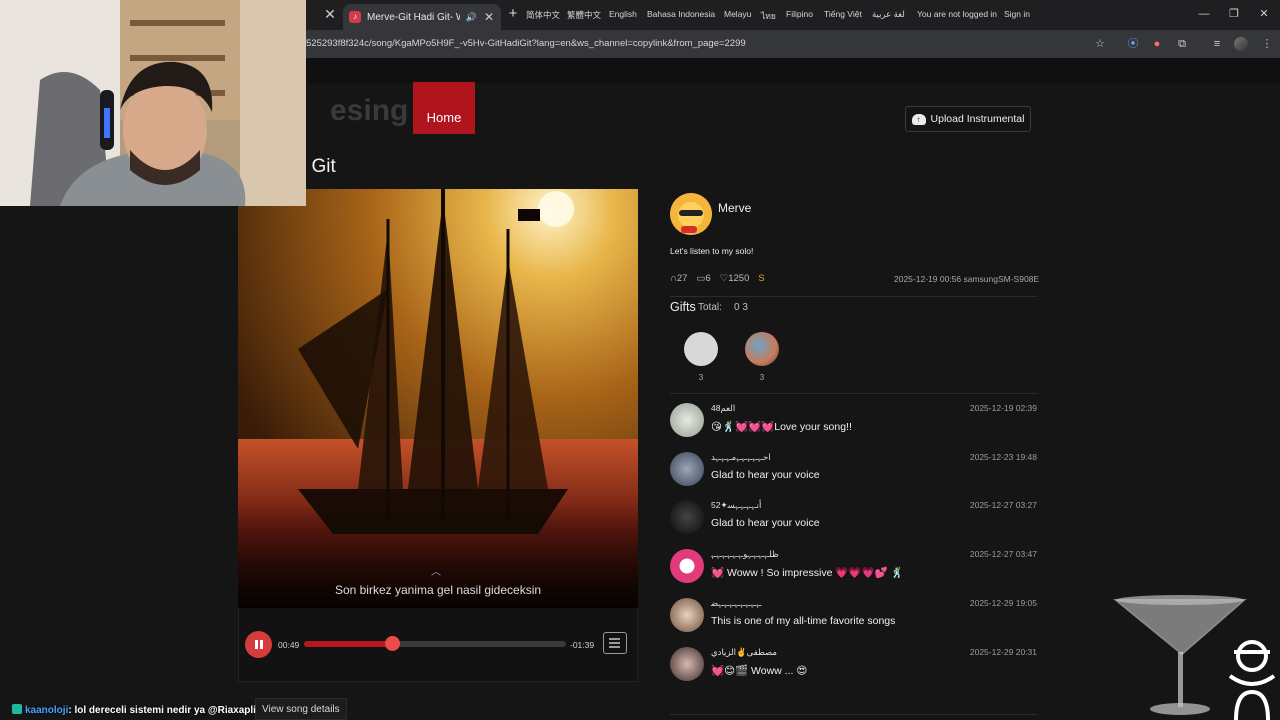 Image resolution: width=1280 pixels, height=720 pixels. I want to click on comment-text: 💓😊🎬 Woww ... 😍, so click(759, 671).